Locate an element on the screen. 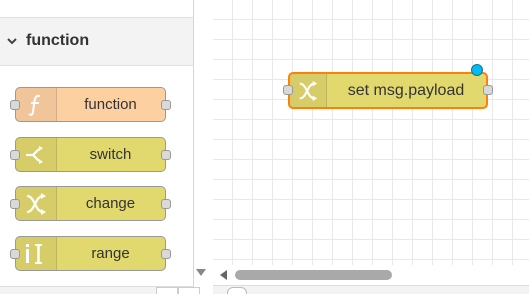  chevron-down-icon is located at coordinates (12, 41).